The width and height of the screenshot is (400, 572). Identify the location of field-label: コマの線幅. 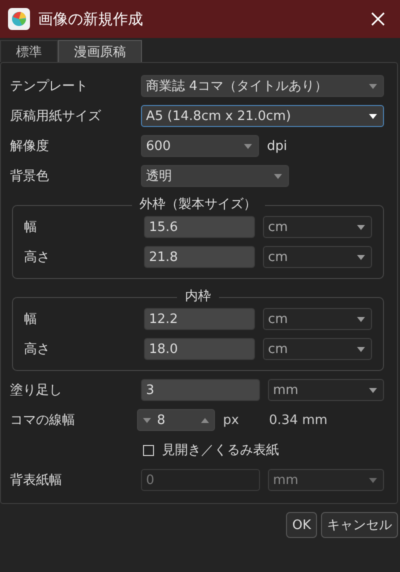
(43, 420).